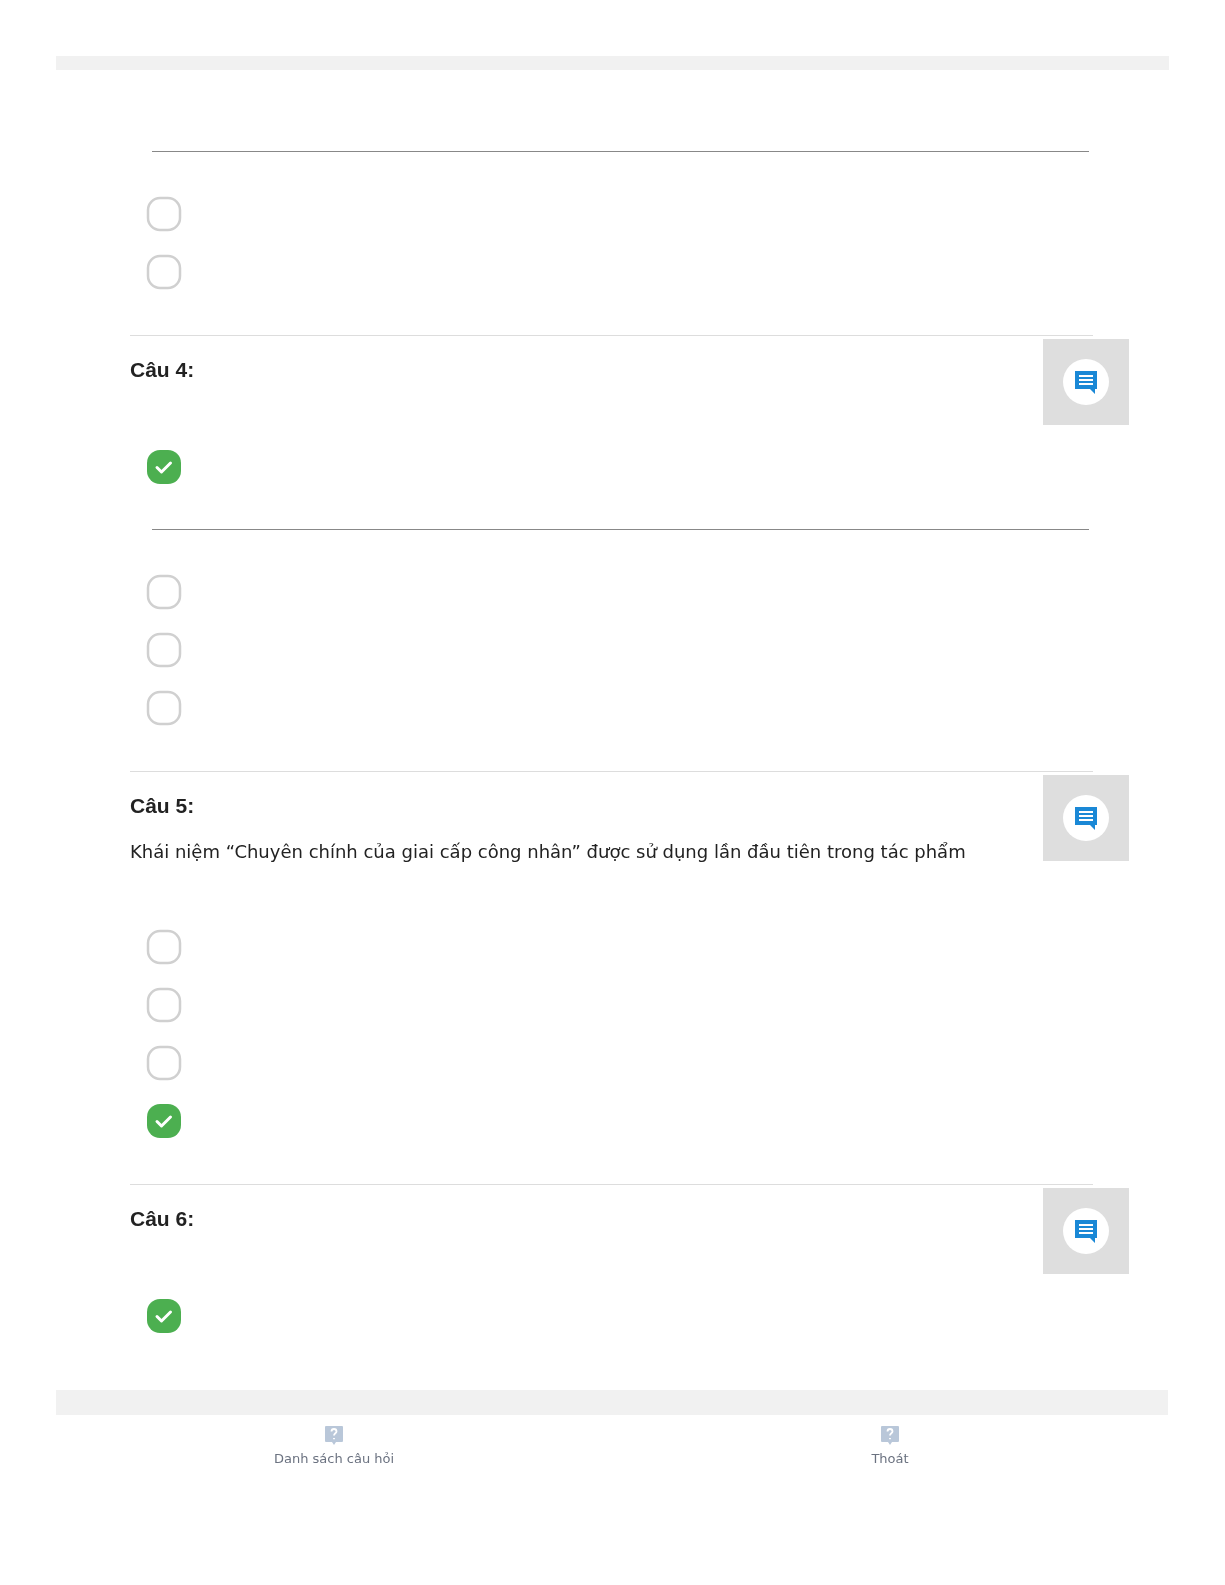 The width and height of the screenshot is (1225, 1585). What do you see at coordinates (890, 1450) in the screenshot?
I see `nav-item: Thoát` at bounding box center [890, 1450].